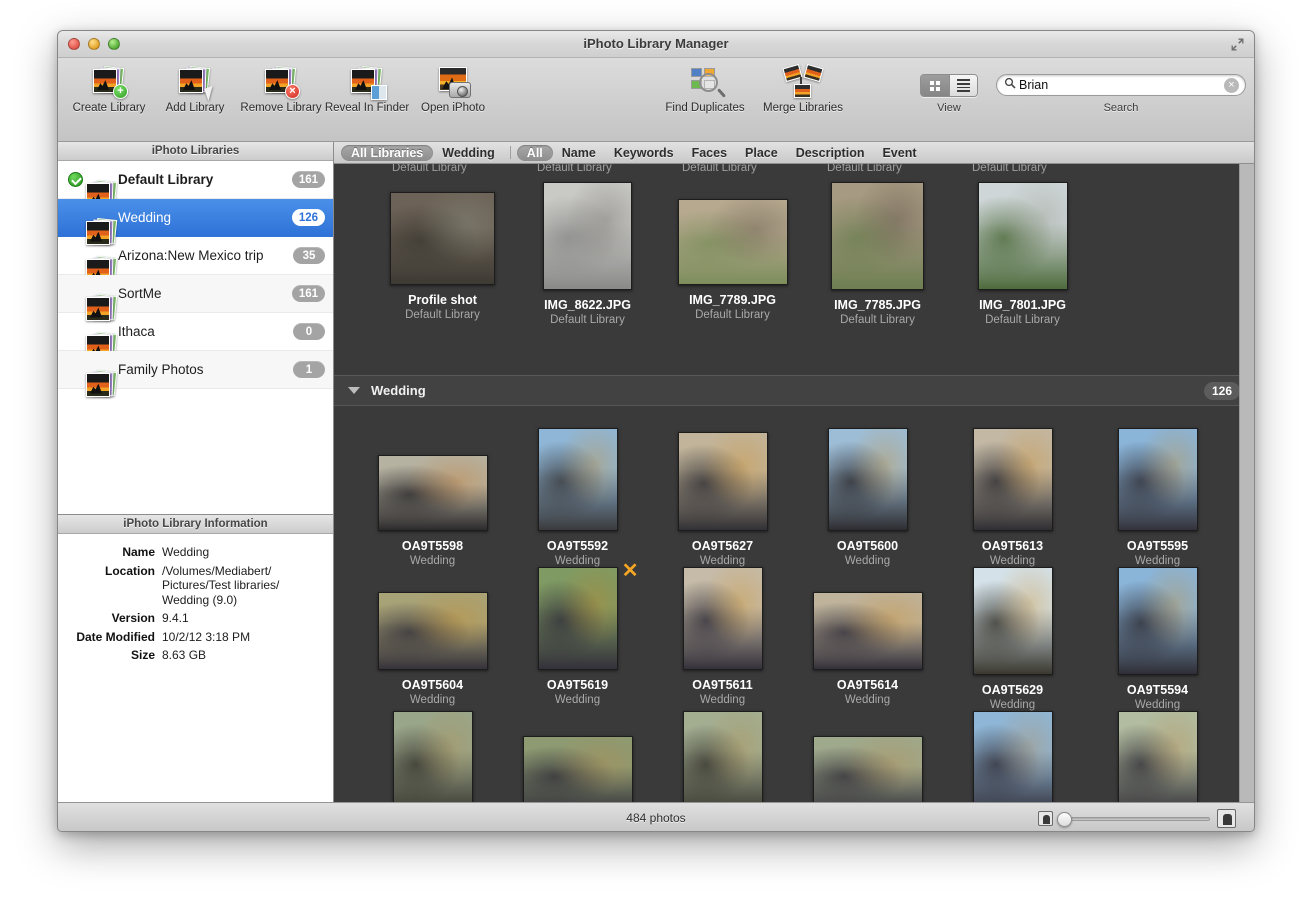  What do you see at coordinates (190, 552) in the screenshot?
I see `info-row: Name Wedding` at bounding box center [190, 552].